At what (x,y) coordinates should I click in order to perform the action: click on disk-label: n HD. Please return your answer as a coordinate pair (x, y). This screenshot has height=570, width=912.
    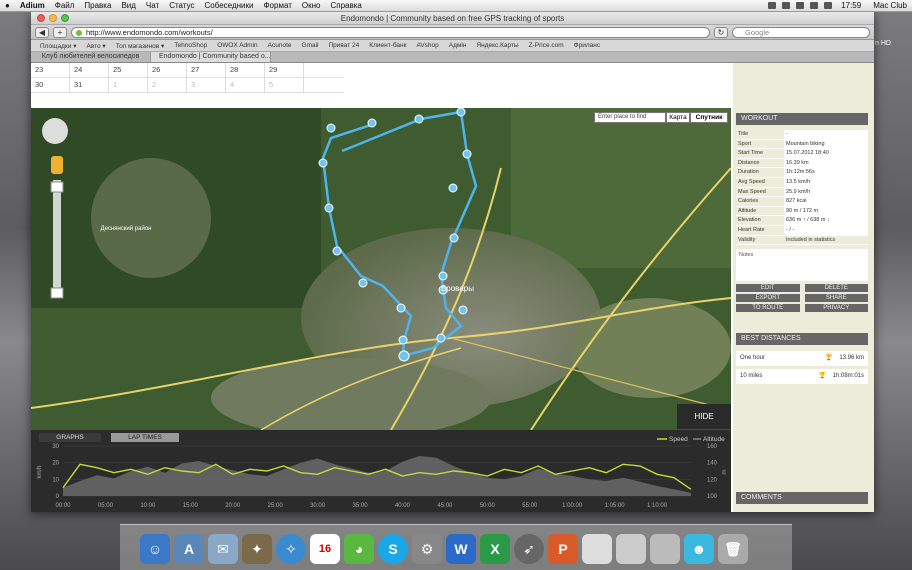
    Looking at the image, I should click on (883, 43).